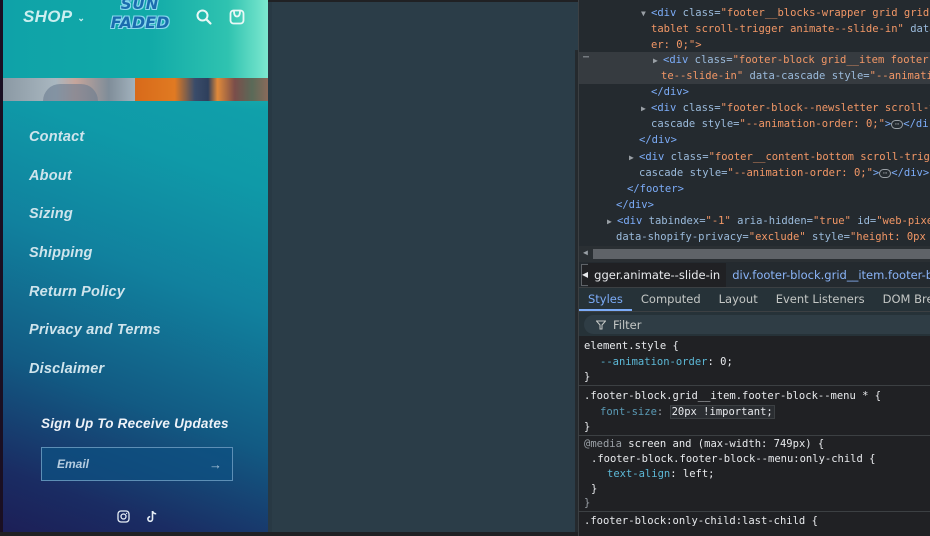 This screenshot has width=930, height=536. Describe the element at coordinates (95, 186) in the screenshot. I see `footer-menu-item: About` at that location.